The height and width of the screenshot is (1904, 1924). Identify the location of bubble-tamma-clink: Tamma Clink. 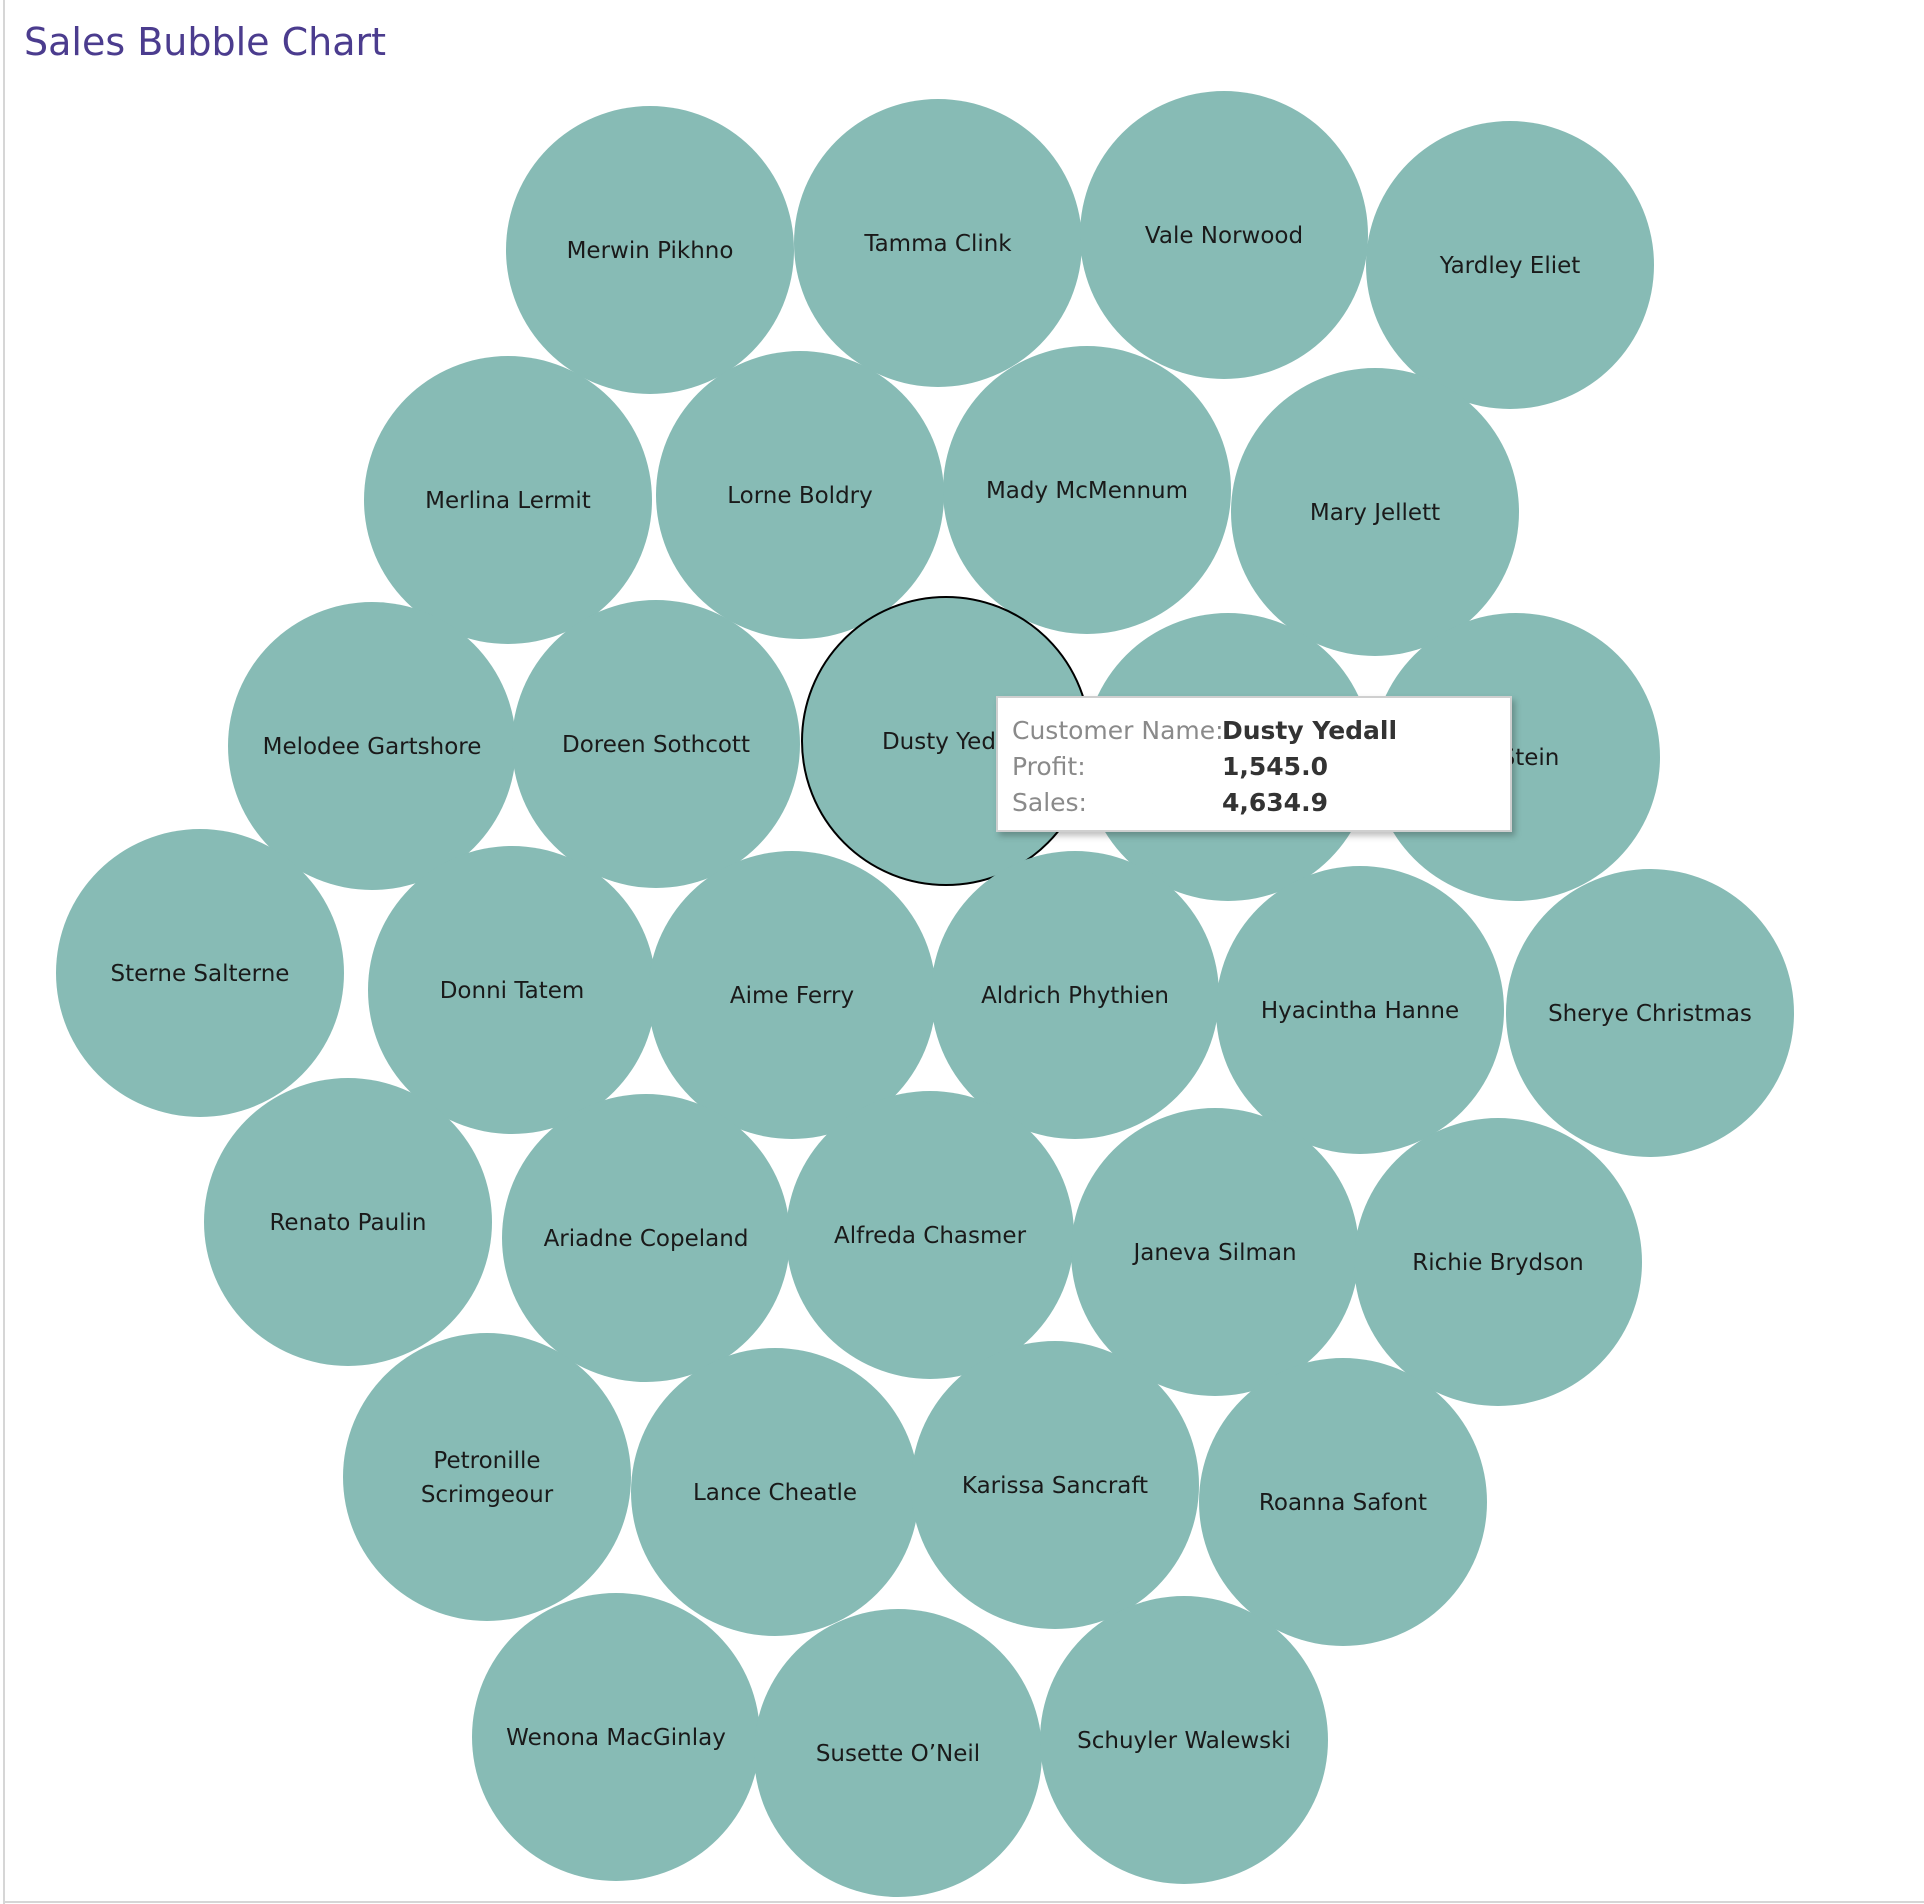
(938, 243).